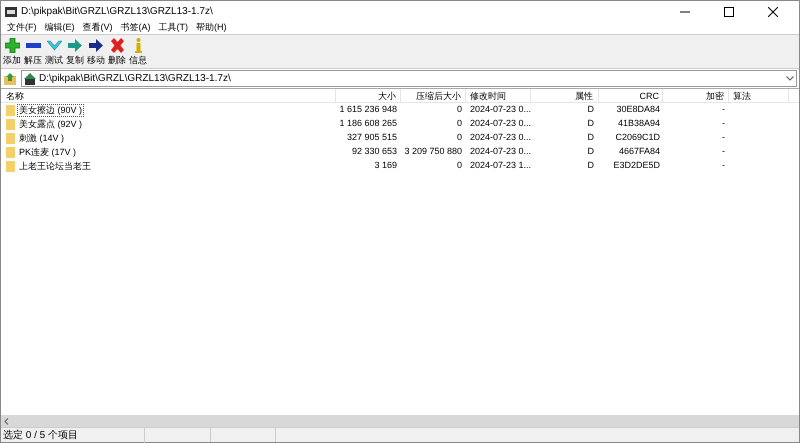 The image size is (800, 443). I want to click on checkmark-icon, so click(54, 45).